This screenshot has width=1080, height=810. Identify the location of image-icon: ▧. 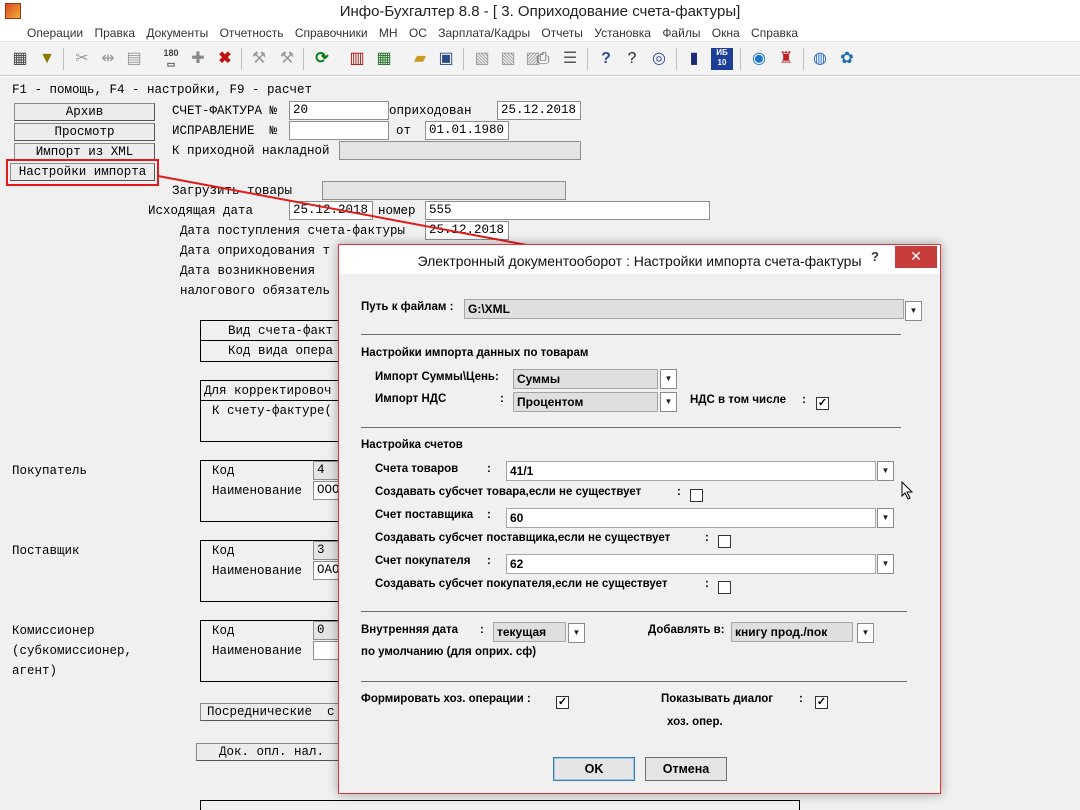
(482, 59).